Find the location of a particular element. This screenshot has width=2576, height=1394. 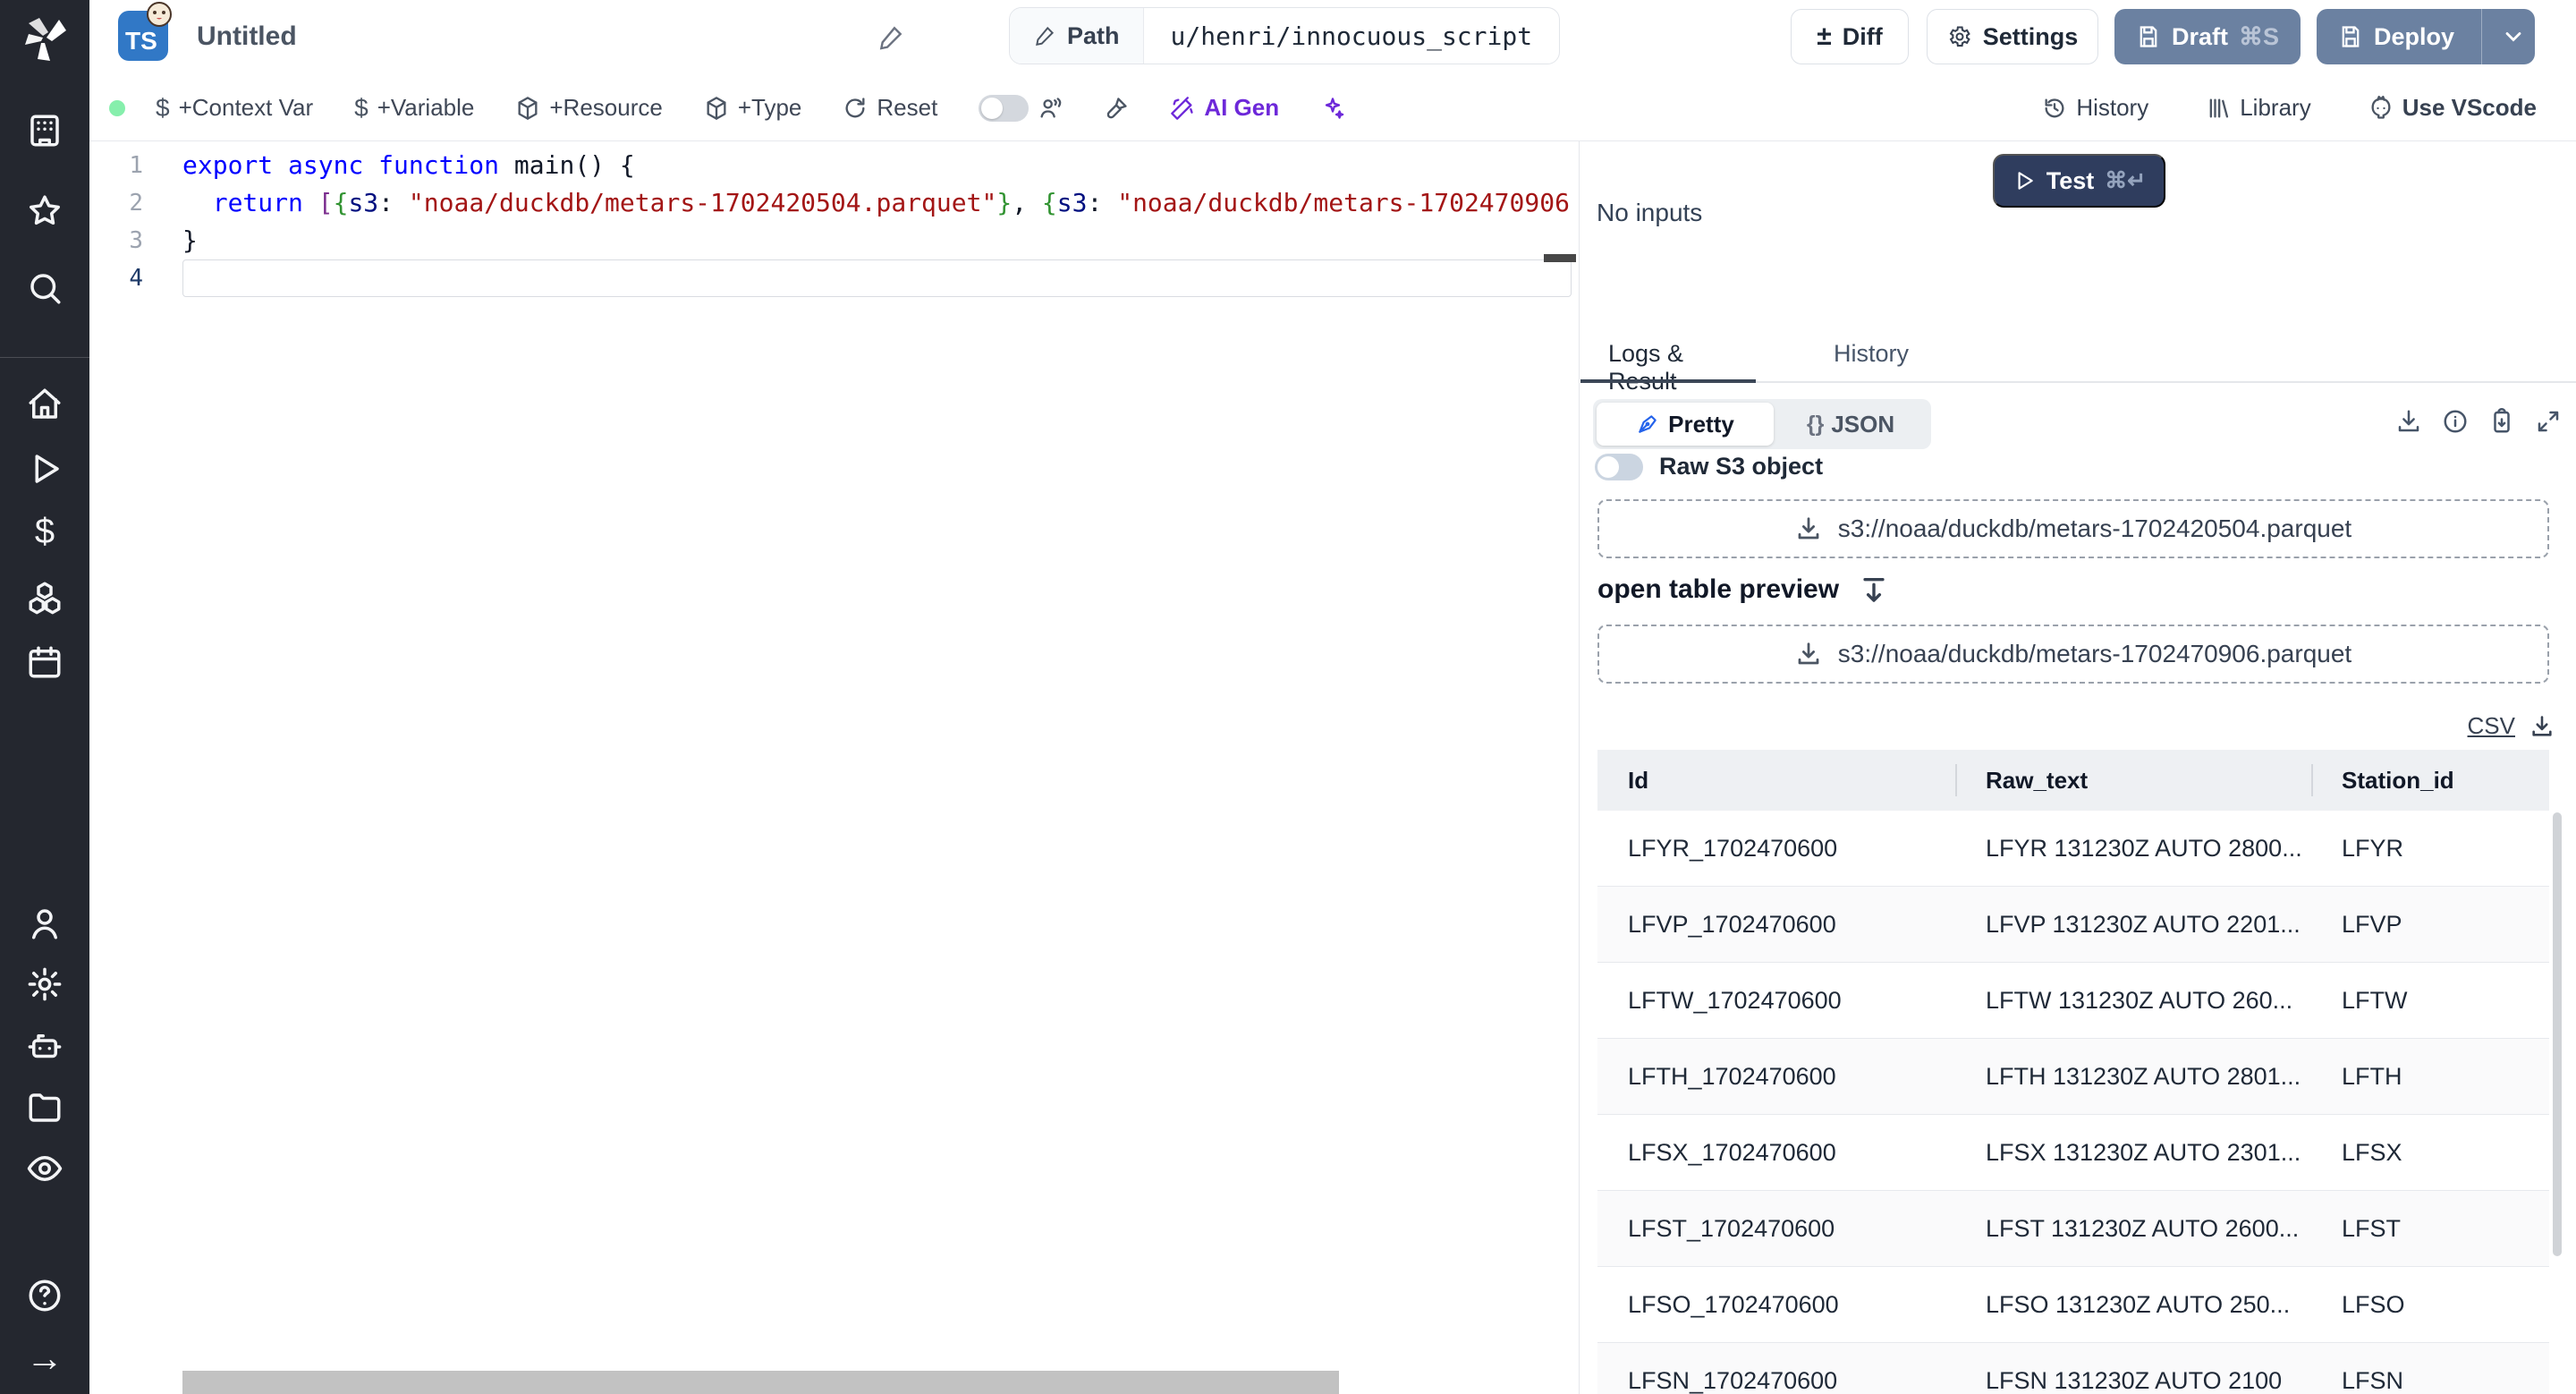

path-value: u/henri/innocuous_script is located at coordinates (1352, 36).